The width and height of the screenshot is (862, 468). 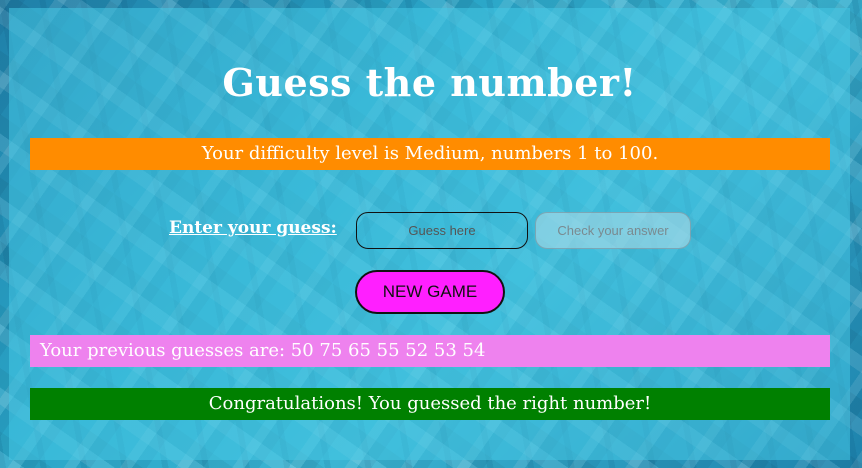 I want to click on check-answer-button: Check your answer, so click(x=613, y=230).